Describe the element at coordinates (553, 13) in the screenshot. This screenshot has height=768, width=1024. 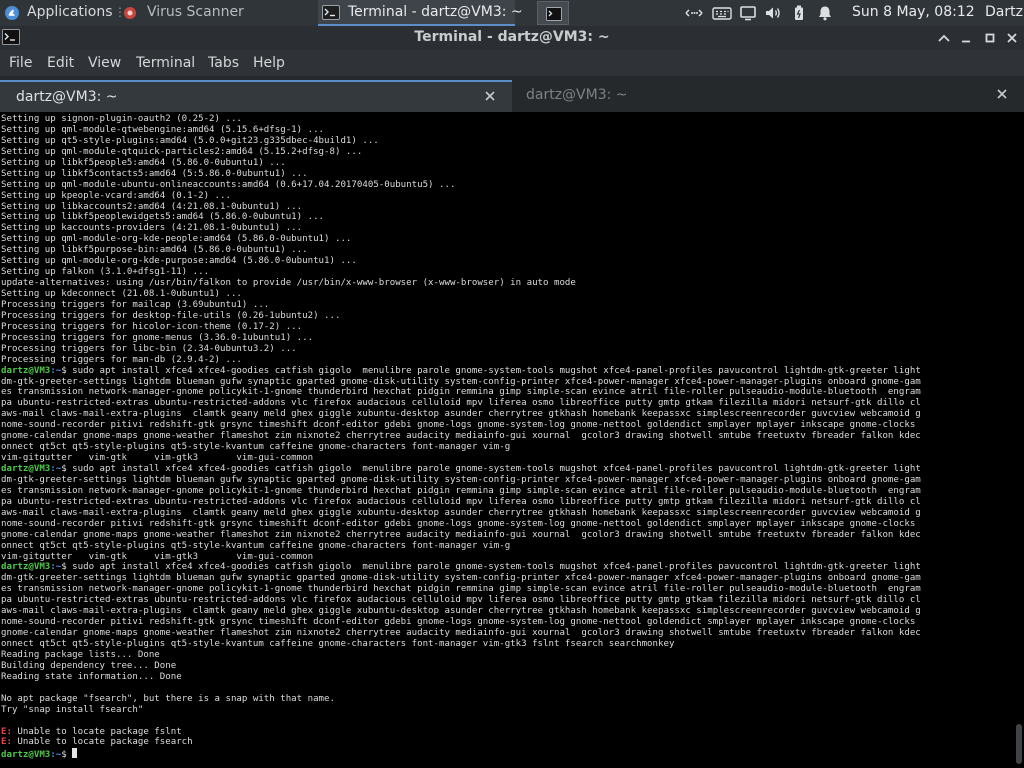
I see `terminal-launcher-button` at that location.